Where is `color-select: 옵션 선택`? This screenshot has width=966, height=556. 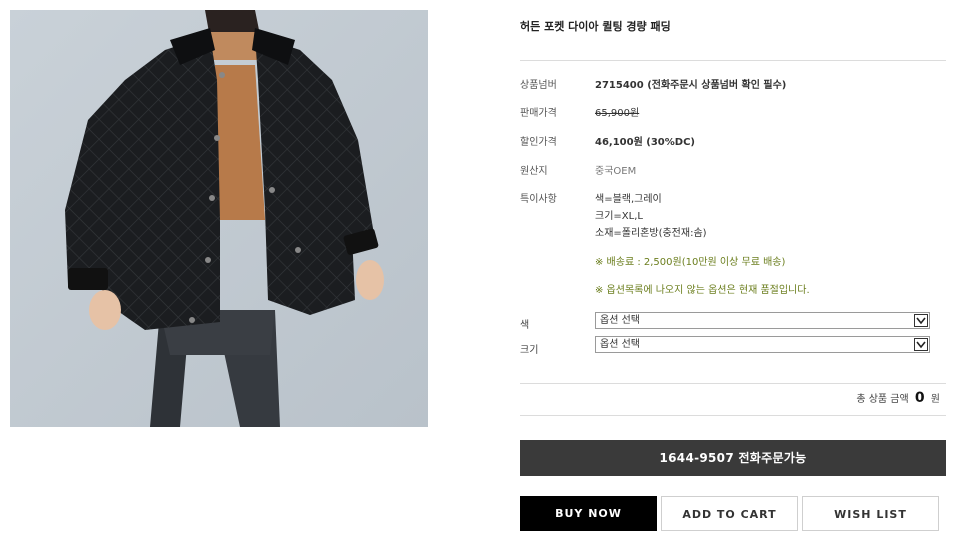 color-select: 옵션 선택 is located at coordinates (762, 320).